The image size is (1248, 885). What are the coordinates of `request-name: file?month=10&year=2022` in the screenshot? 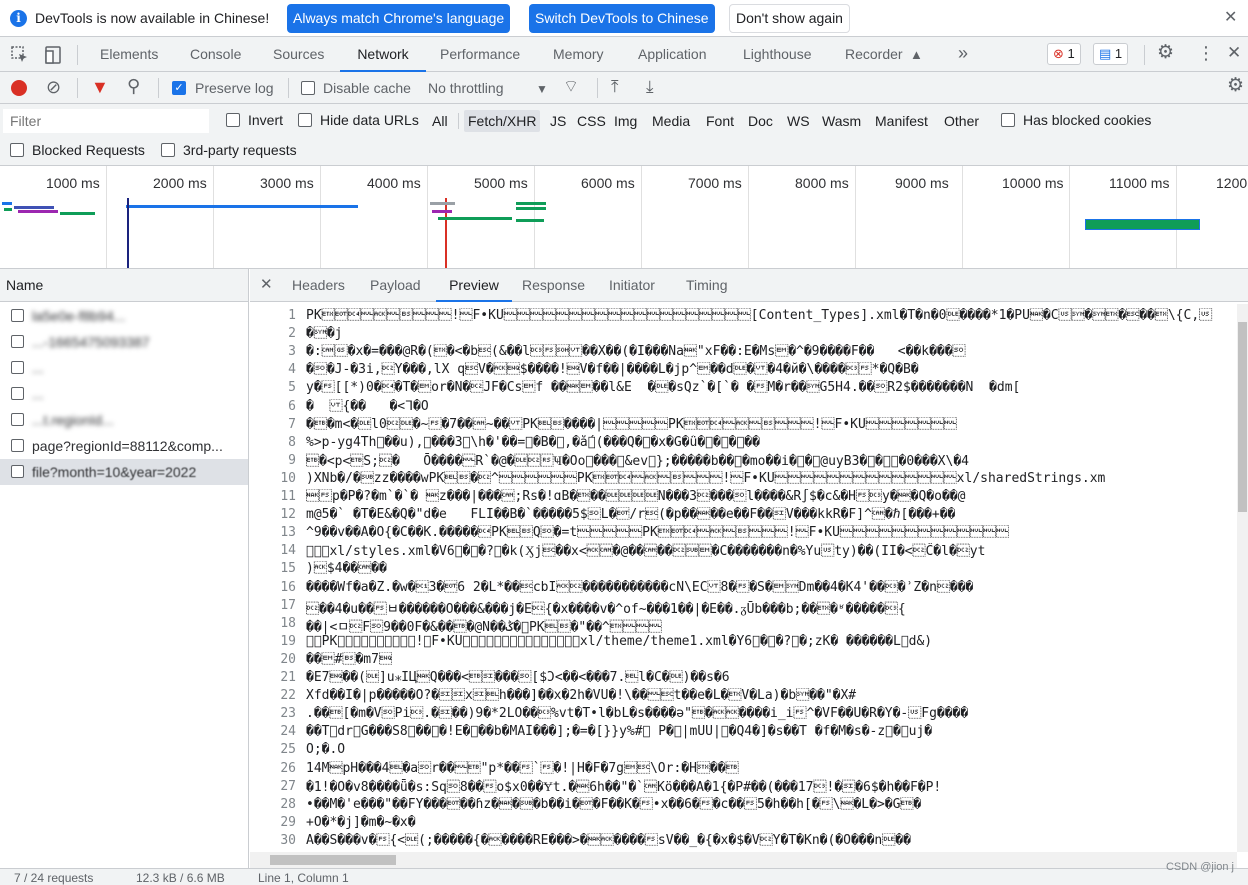 It's located at (114, 472).